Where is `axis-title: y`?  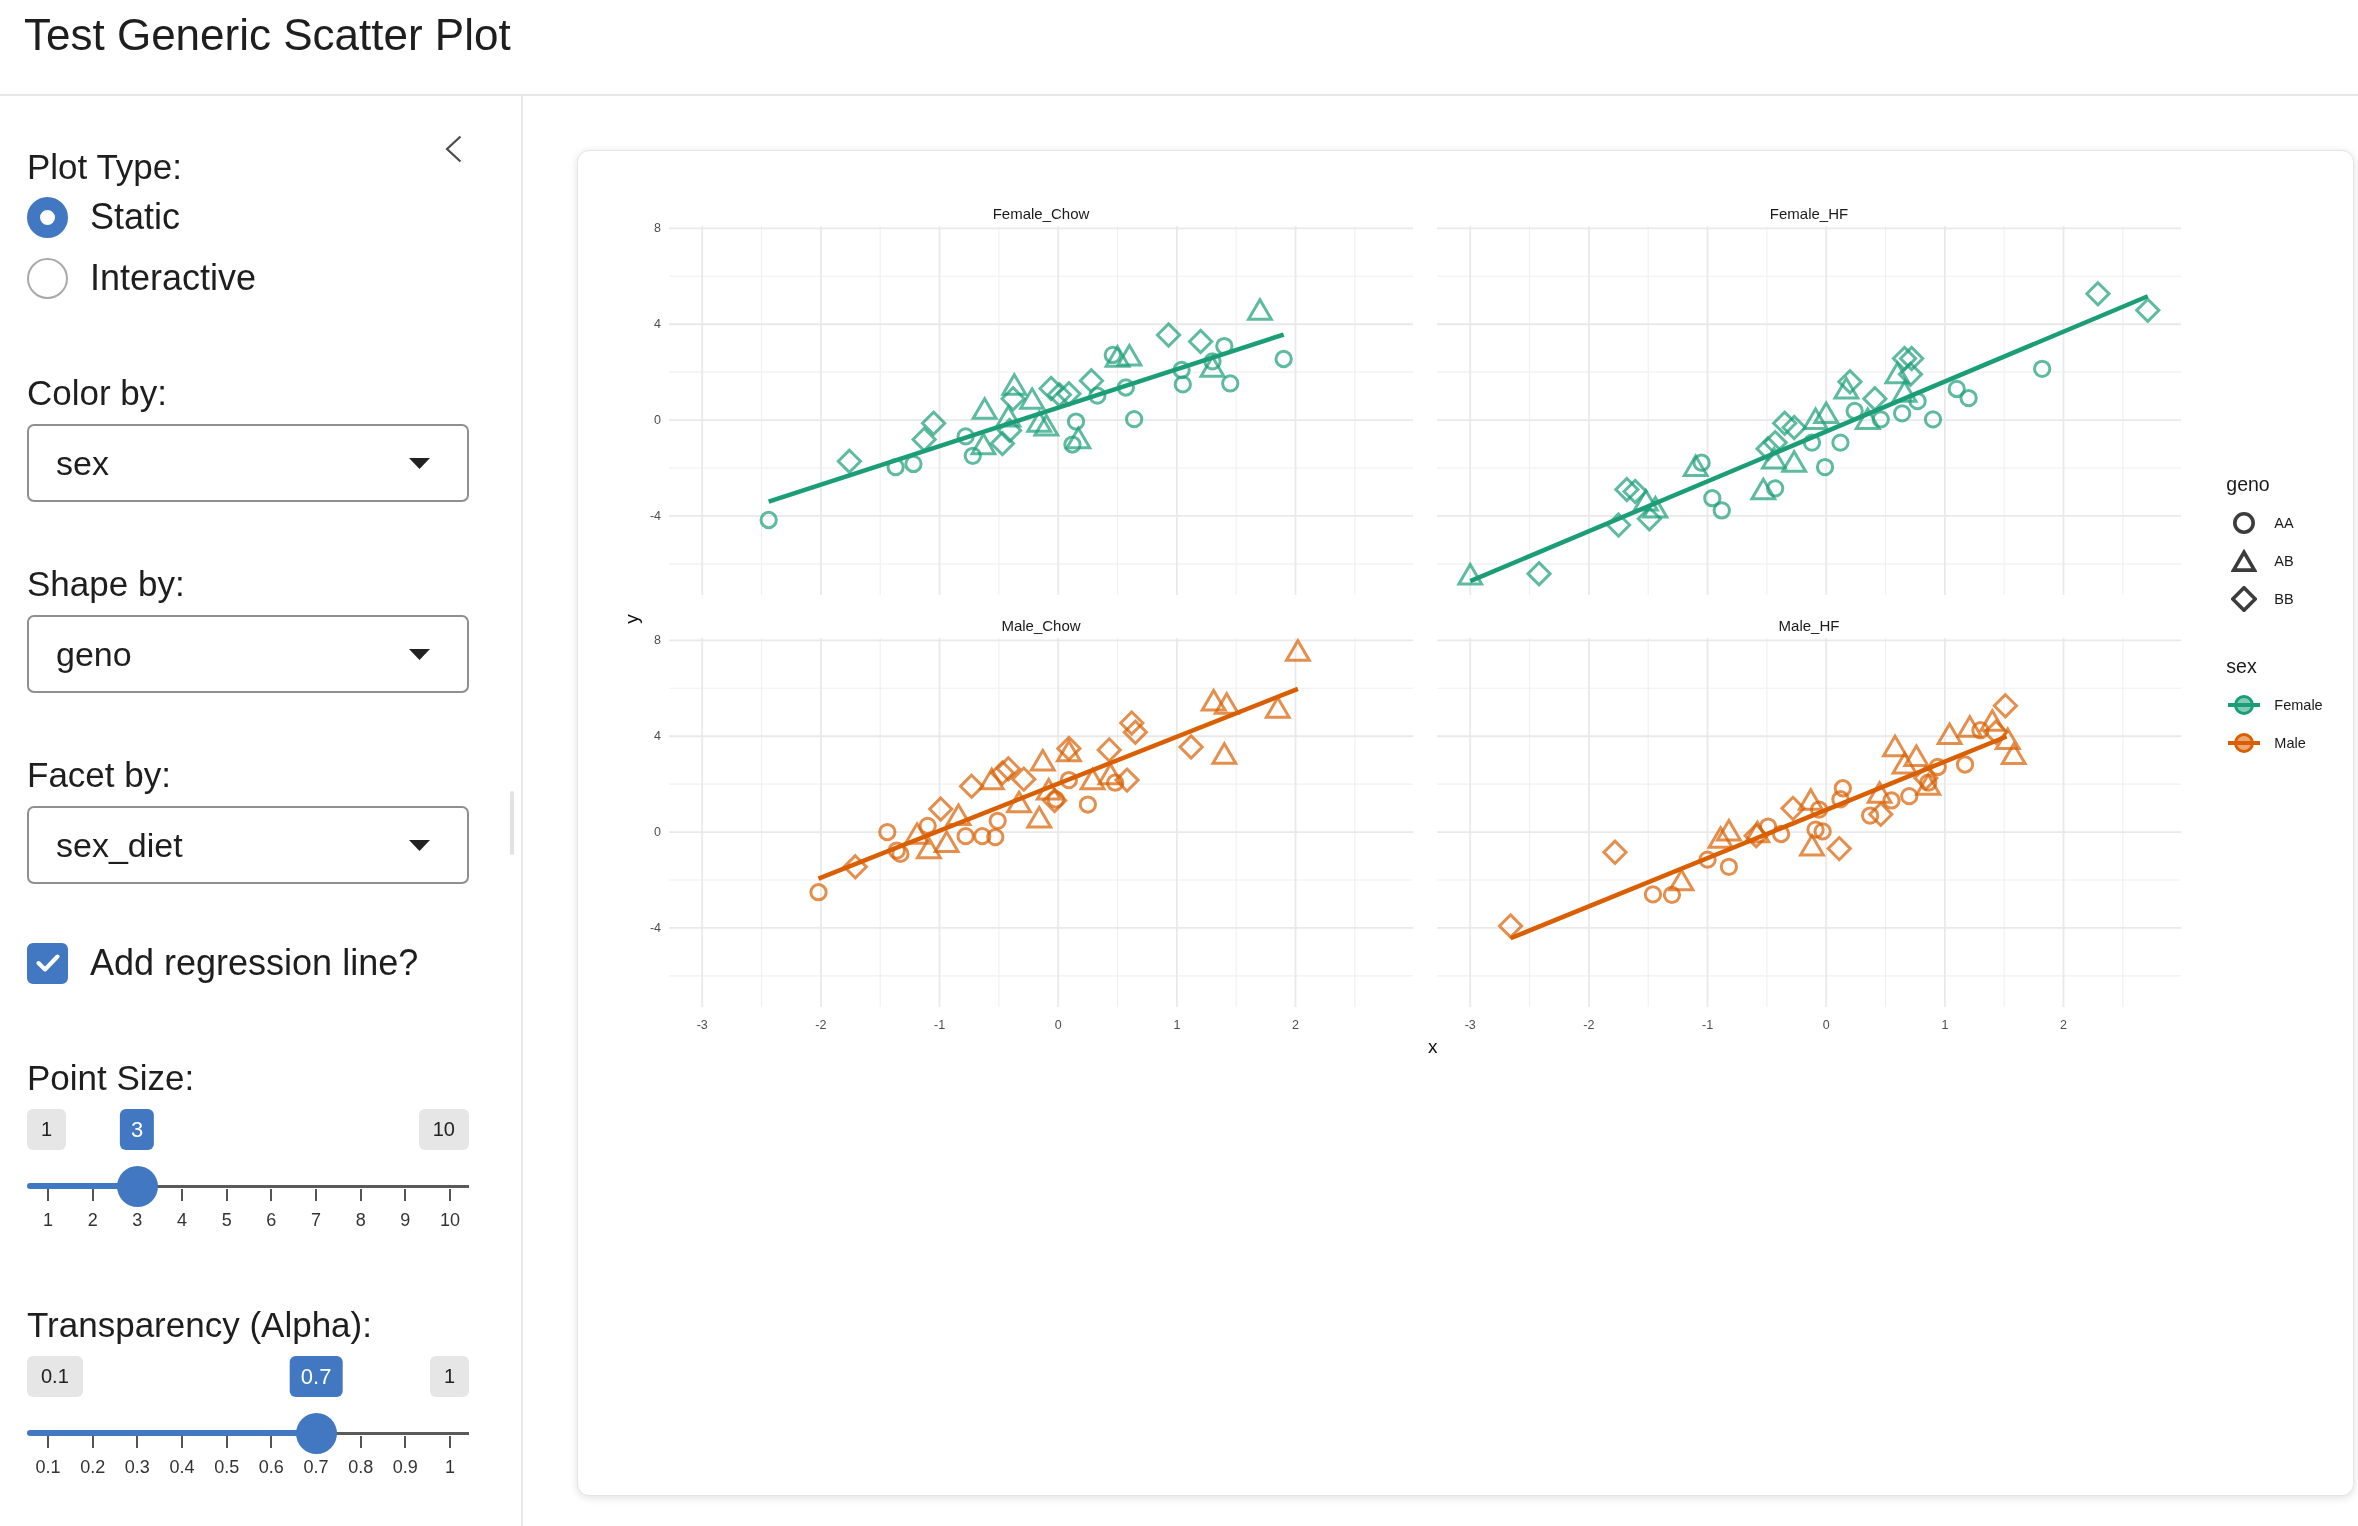
axis-title: y is located at coordinates (632, 618).